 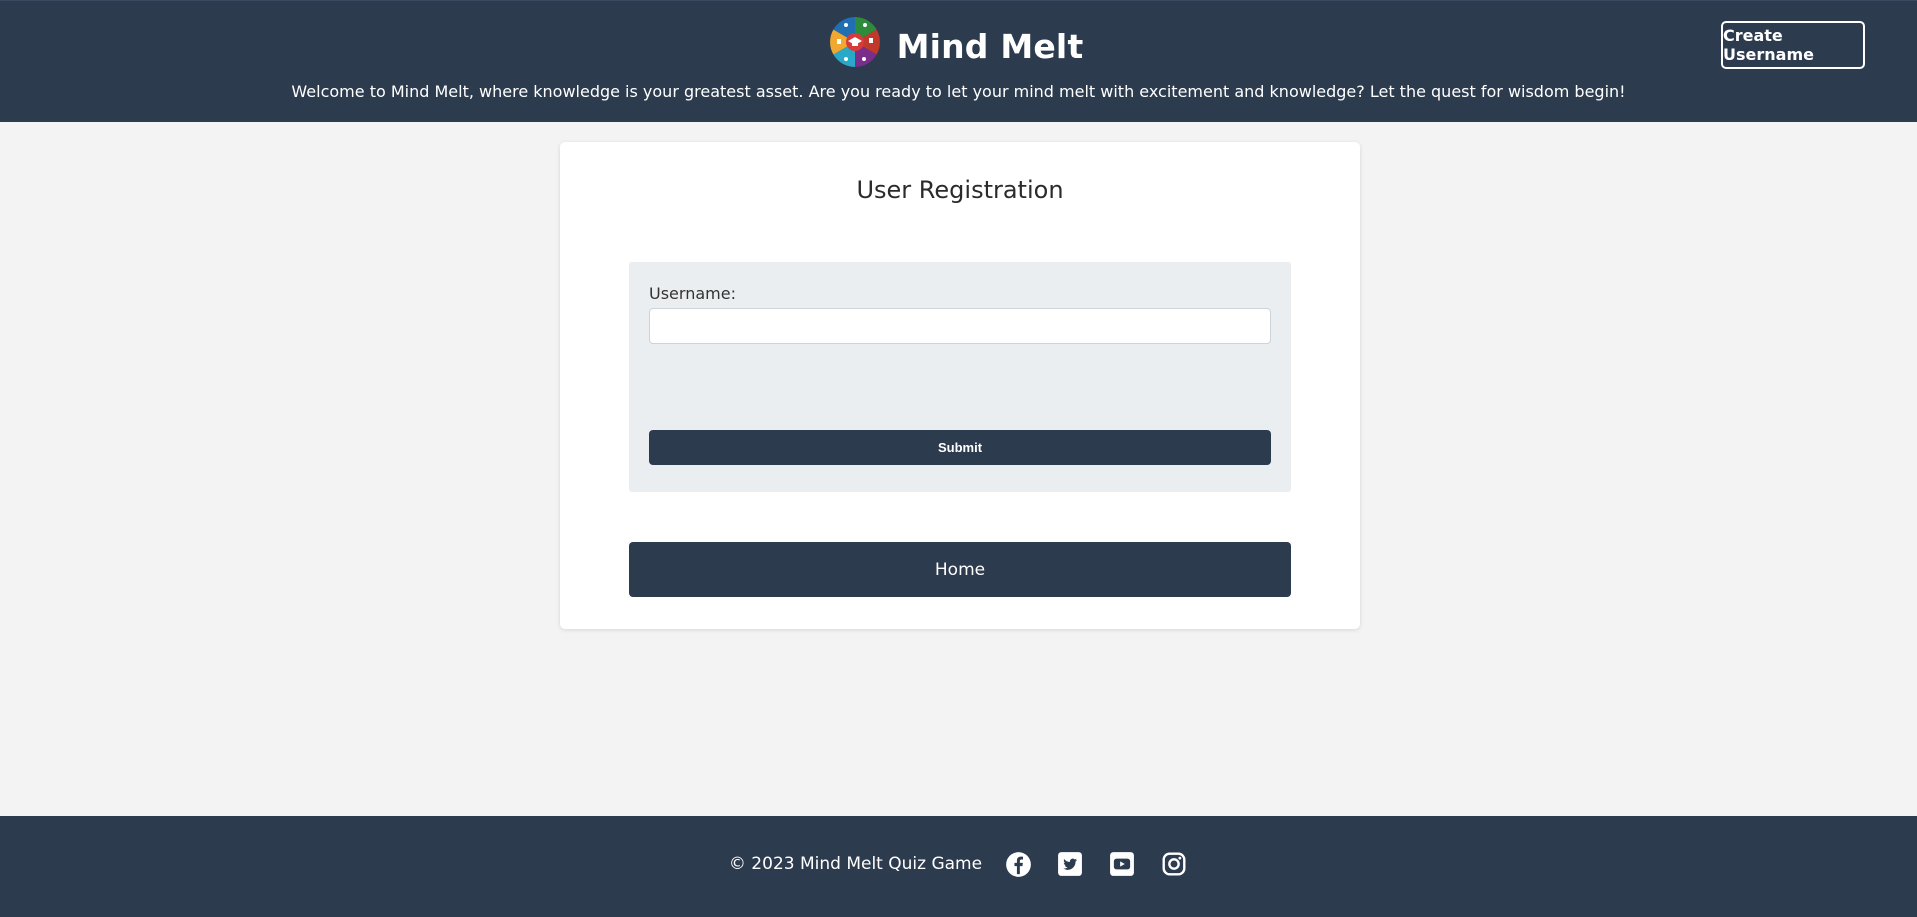 What do you see at coordinates (1018, 864) in the screenshot?
I see `facebook-icon` at bounding box center [1018, 864].